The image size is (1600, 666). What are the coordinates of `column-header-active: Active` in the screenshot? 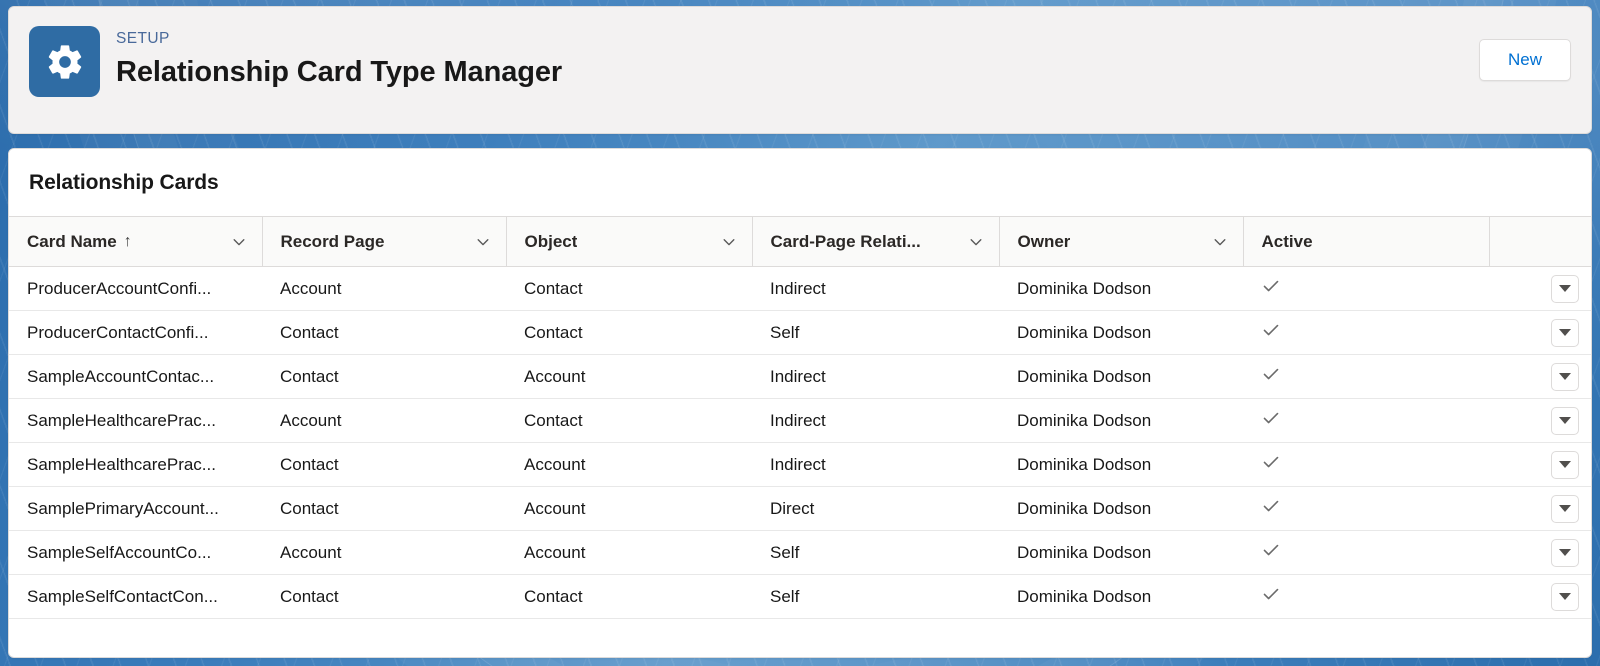 It's located at (1366, 241).